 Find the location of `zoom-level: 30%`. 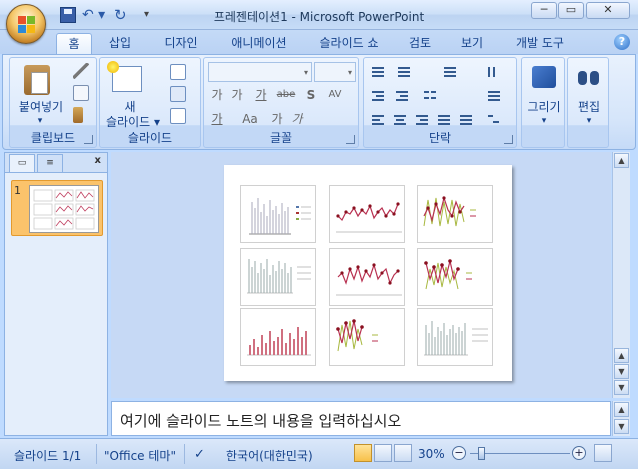

zoom-level: 30% is located at coordinates (431, 454).